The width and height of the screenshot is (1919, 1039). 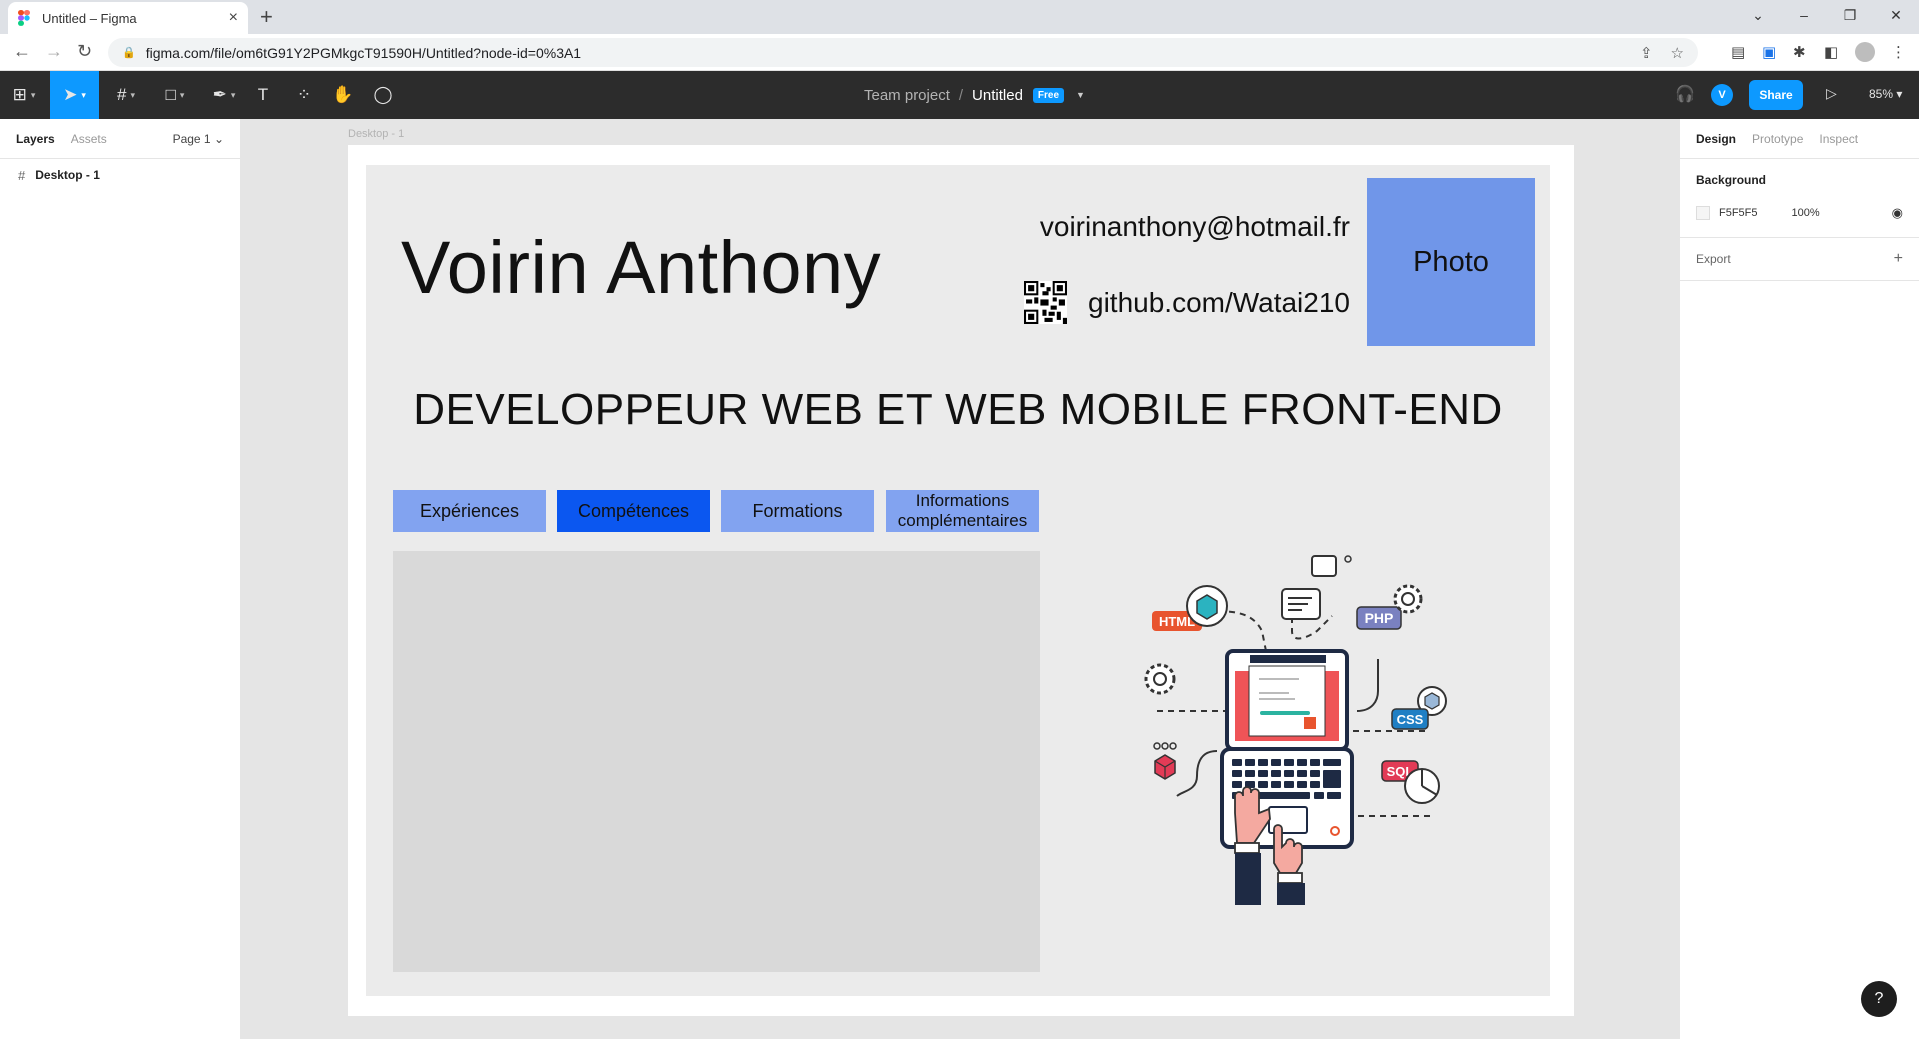 I want to click on file-name: Untitled, so click(x=997, y=95).